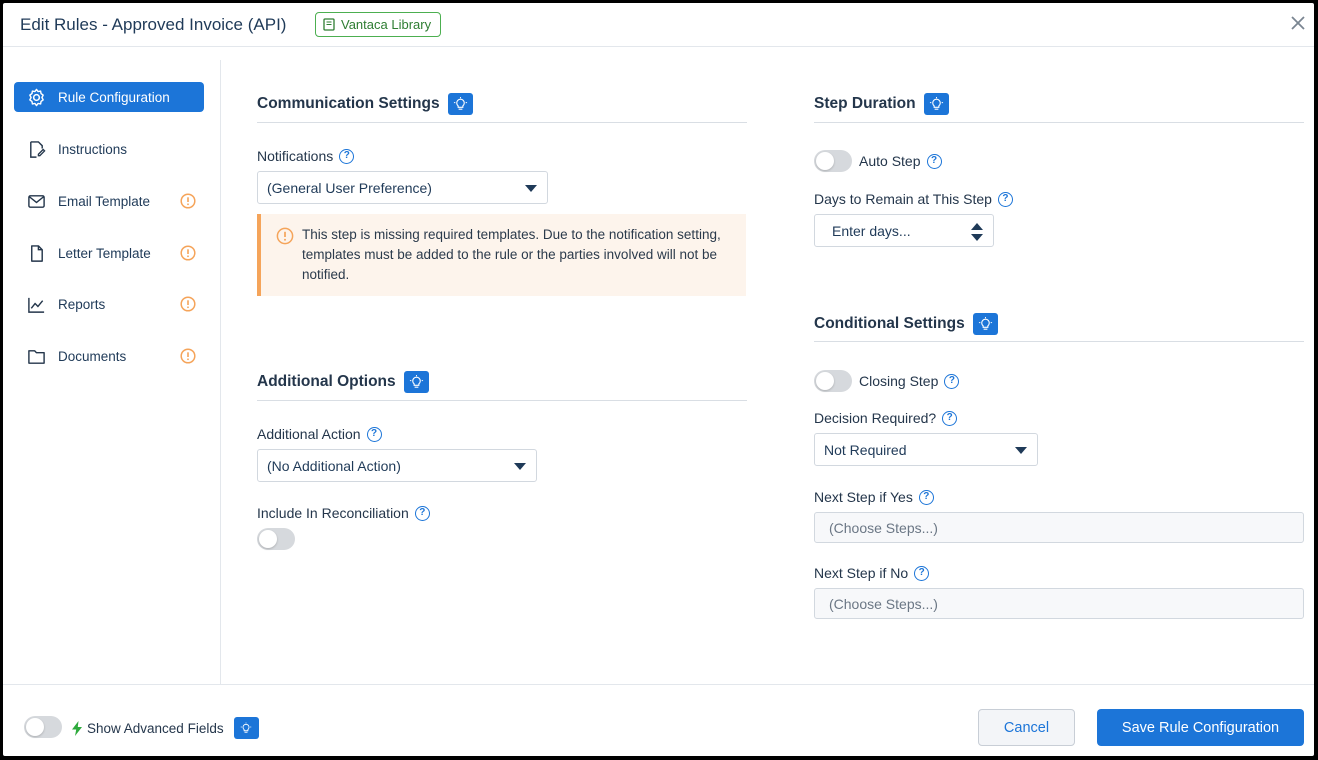 This screenshot has width=1318, height=760. Describe the element at coordinates (326, 381) in the screenshot. I see `section-title: Additional Options` at that location.